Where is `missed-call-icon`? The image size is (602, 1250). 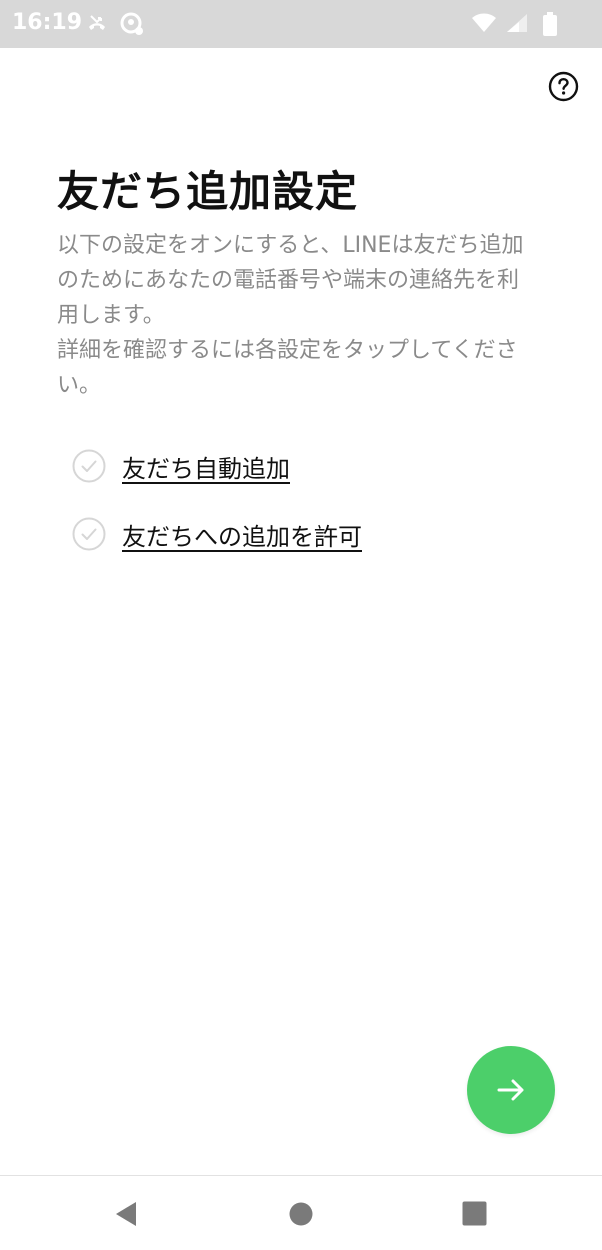 missed-call-icon is located at coordinates (97, 25).